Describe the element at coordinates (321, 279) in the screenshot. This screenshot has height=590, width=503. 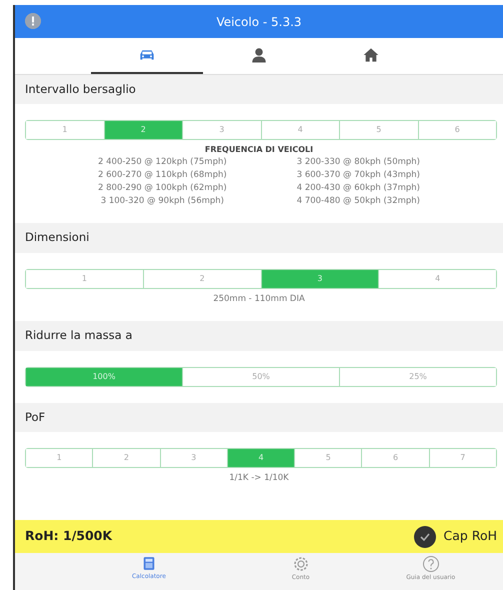
I see `segment-option: 3` at that location.